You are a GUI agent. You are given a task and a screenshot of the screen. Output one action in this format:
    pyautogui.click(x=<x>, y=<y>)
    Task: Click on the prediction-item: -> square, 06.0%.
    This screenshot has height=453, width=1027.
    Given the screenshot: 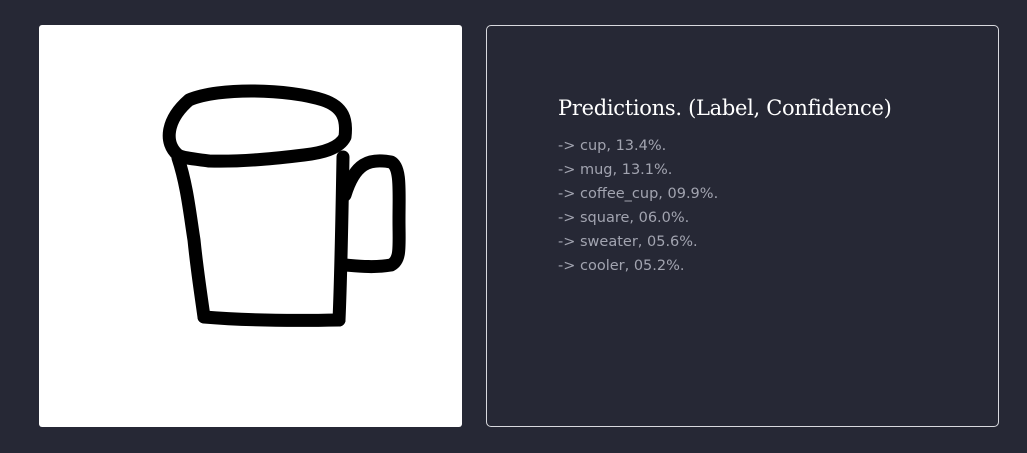 What is the action you would take?
    pyautogui.click(x=624, y=218)
    